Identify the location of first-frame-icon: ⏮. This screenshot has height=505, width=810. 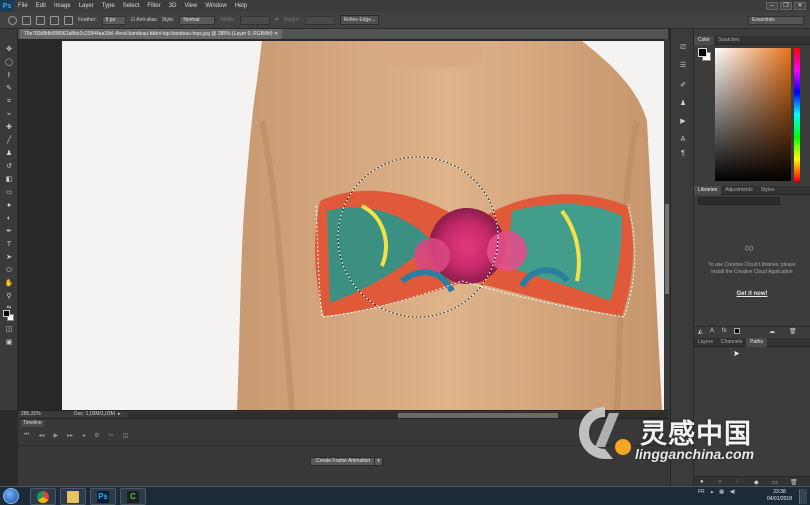
(26, 435).